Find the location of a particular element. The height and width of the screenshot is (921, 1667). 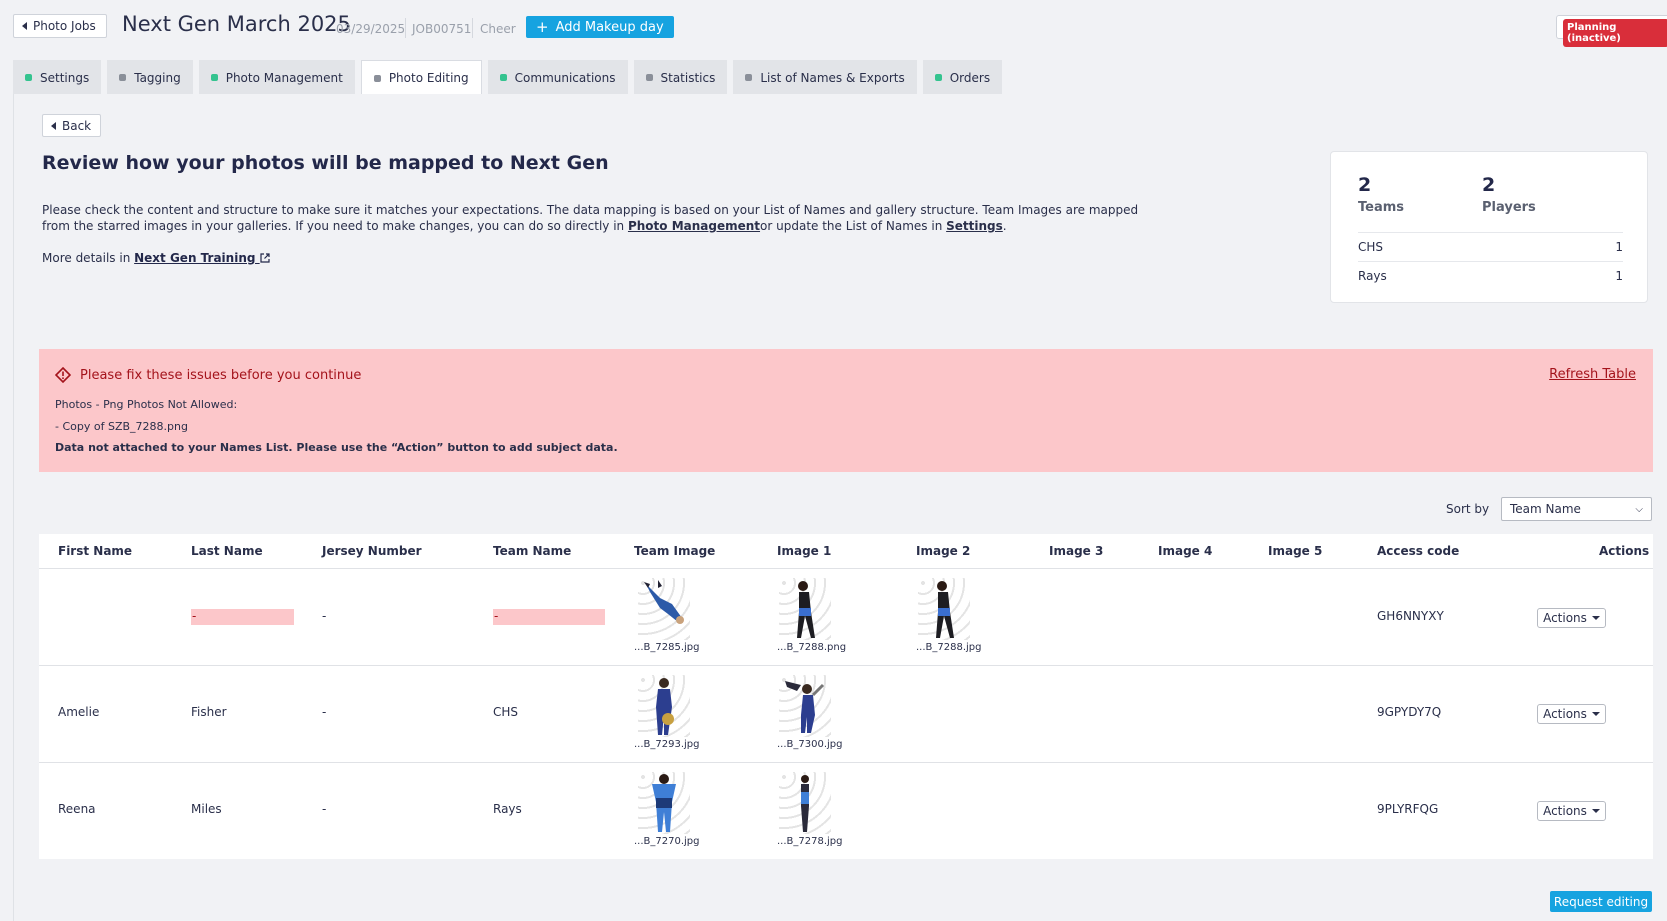

tab-statistics: Statistics is located at coordinates (680, 77).